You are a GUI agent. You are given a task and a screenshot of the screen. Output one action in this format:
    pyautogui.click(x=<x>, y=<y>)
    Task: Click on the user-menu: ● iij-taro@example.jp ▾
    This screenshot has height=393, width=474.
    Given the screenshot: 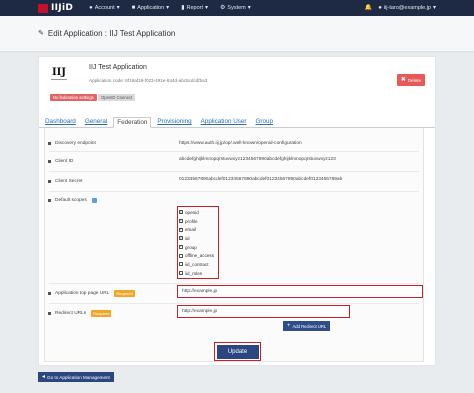 What is the action you would take?
    pyautogui.click(x=407, y=8)
    